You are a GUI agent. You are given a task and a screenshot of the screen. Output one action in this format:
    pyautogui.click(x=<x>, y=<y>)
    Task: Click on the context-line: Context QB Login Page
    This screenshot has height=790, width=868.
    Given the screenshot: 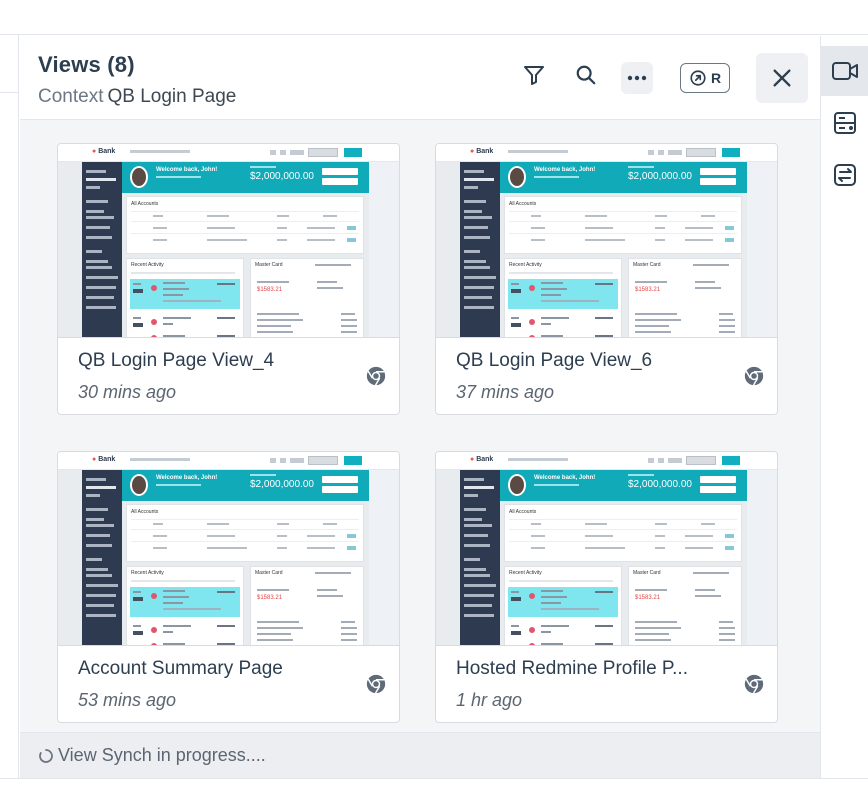 What is the action you would take?
    pyautogui.click(x=137, y=97)
    